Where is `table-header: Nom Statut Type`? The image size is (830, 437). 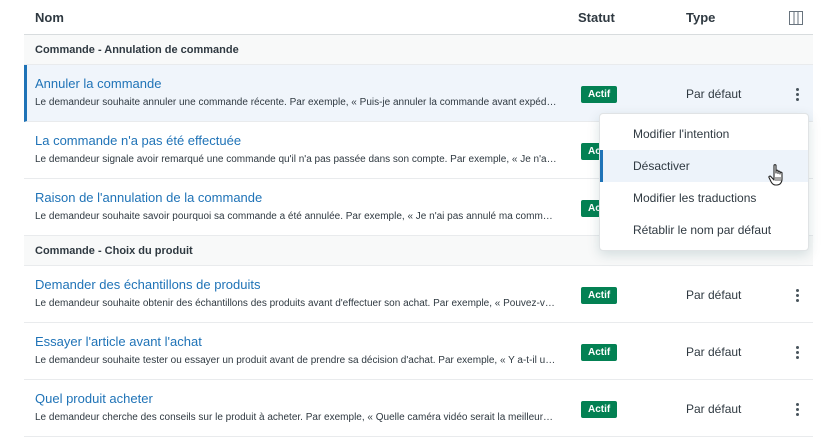
table-header: Nom Statut Type is located at coordinates (418, 17).